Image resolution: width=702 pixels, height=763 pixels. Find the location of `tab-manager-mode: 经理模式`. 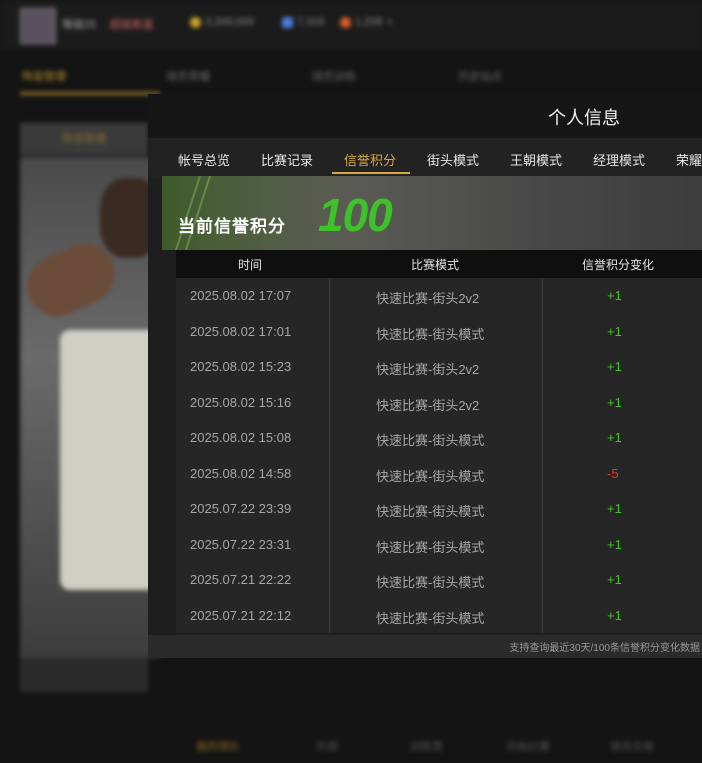

tab-manager-mode: 经理模式 is located at coordinates (619, 159).